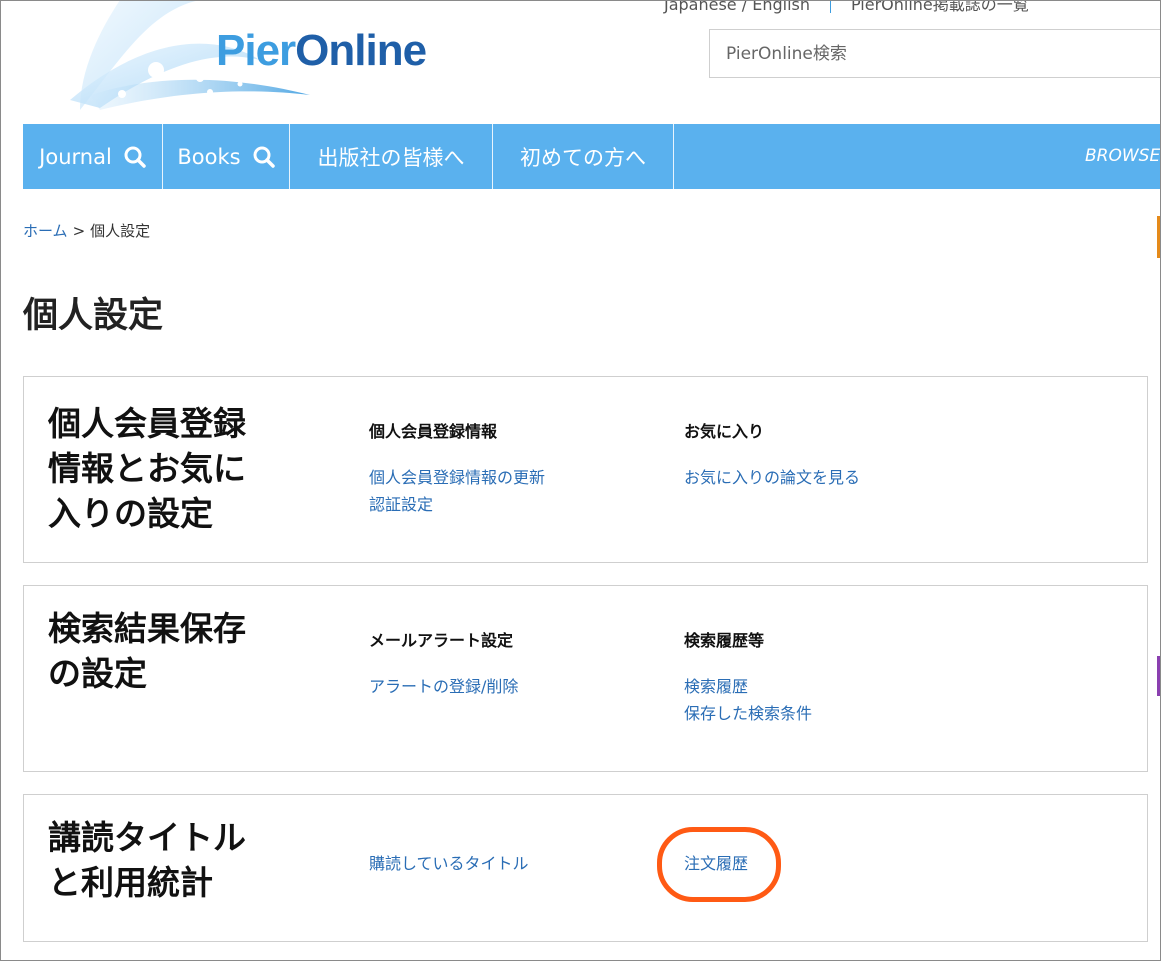 The width and height of the screenshot is (1161, 961). Describe the element at coordinates (846, 7) in the screenshot. I see `top-links: Japanese / English PierOnline掲載誌の一覧` at that location.